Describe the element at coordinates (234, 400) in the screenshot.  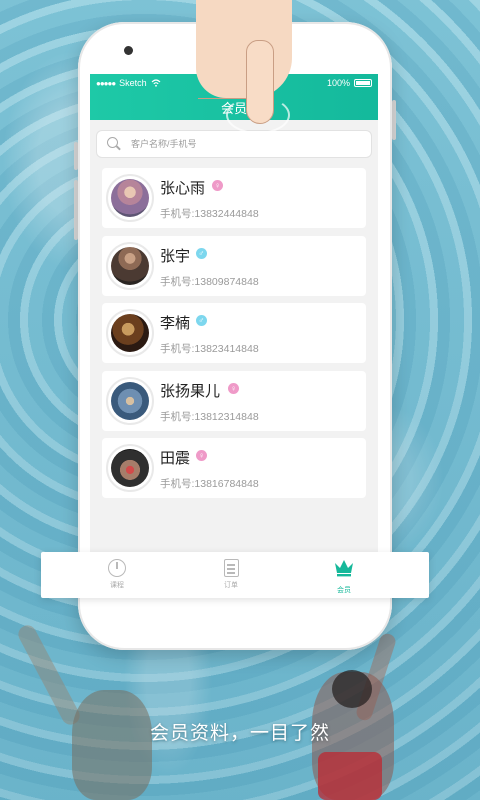
I see `member-card: 张扬果儿 ♀ 手机号:13812314848` at that location.